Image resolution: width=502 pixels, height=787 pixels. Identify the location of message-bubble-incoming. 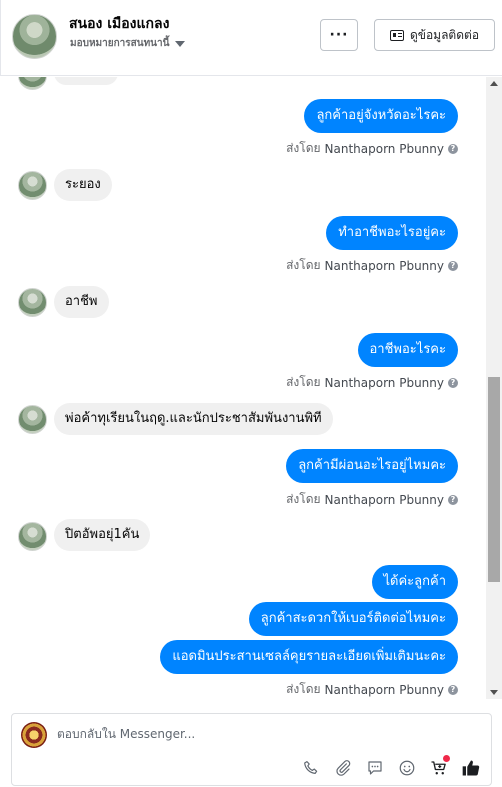
(86, 81).